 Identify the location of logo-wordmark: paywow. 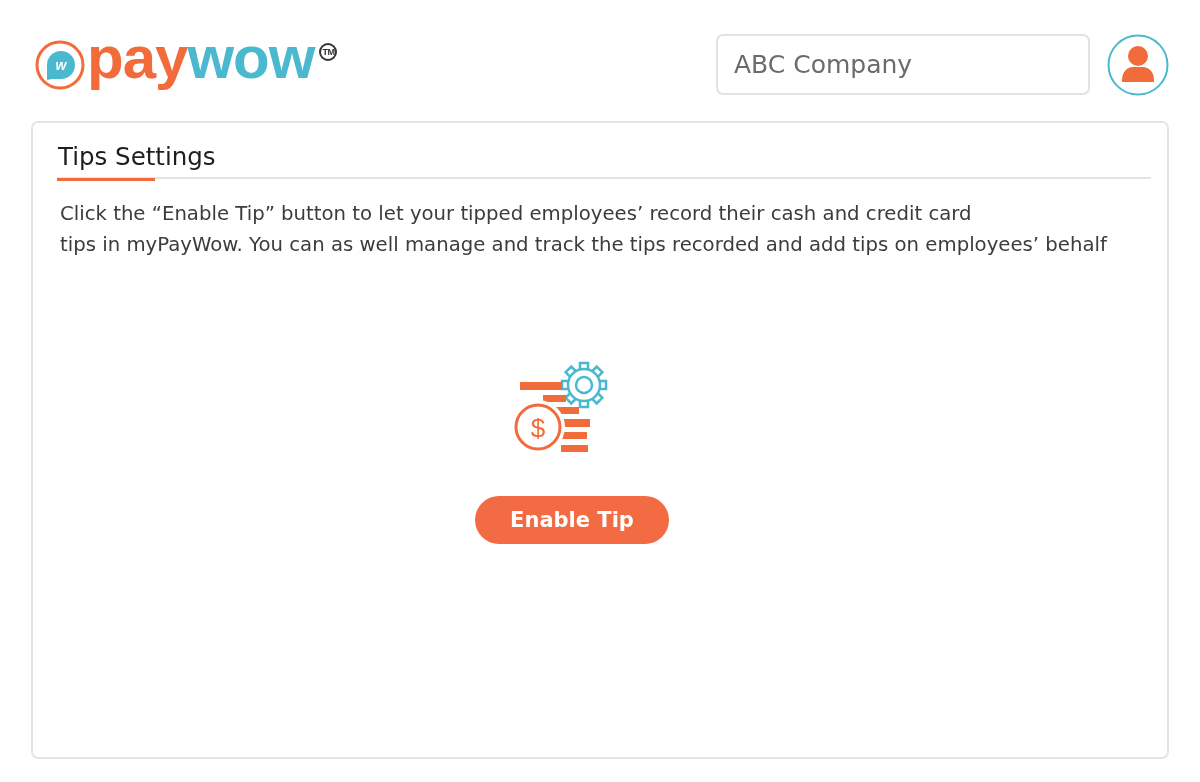
(201, 57).